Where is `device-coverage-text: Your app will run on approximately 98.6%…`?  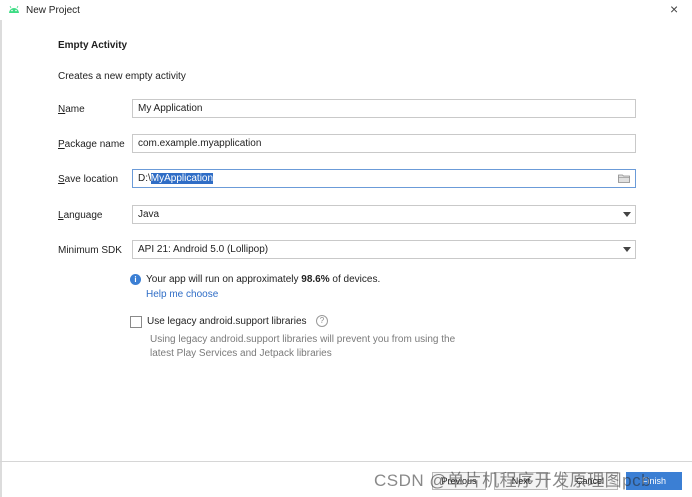 device-coverage-text: Your app will run on approximately 98.6%… is located at coordinates (263, 279).